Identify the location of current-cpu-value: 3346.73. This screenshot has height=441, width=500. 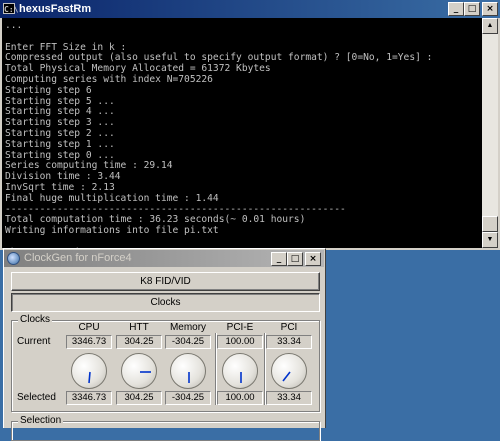
(89, 342).